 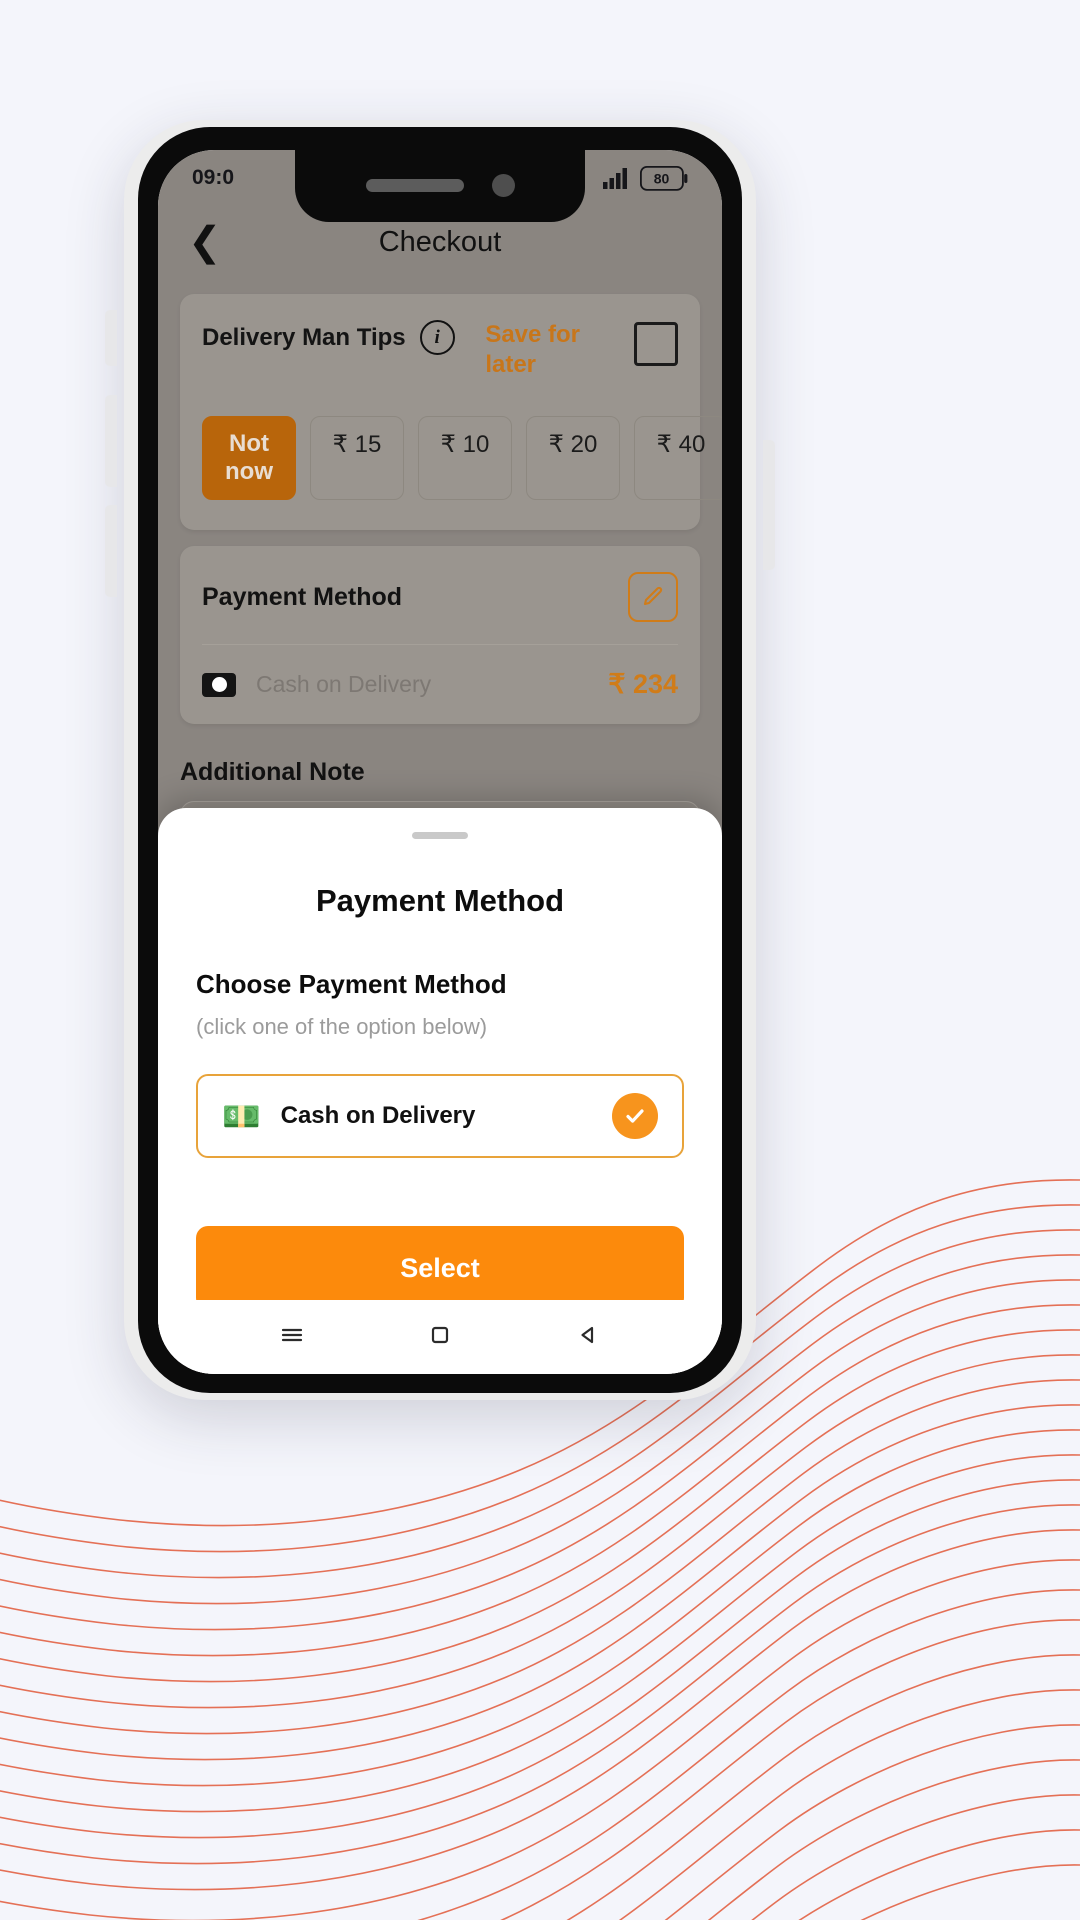 I want to click on additional-note-title: Additional Note, so click(x=272, y=772).